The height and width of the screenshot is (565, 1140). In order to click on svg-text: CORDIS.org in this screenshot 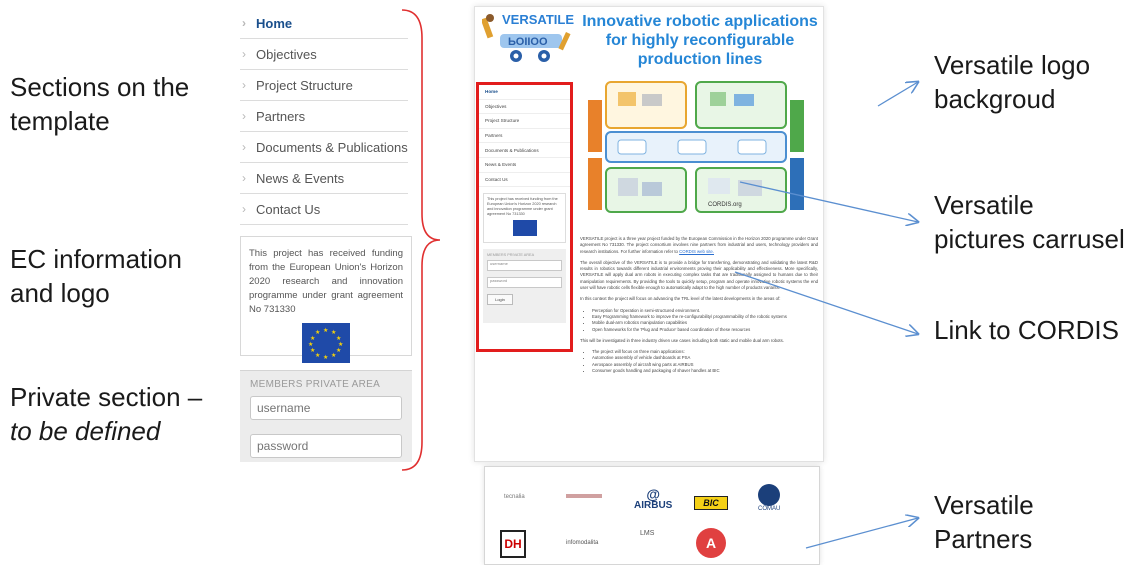, I will do `click(725, 205)`.